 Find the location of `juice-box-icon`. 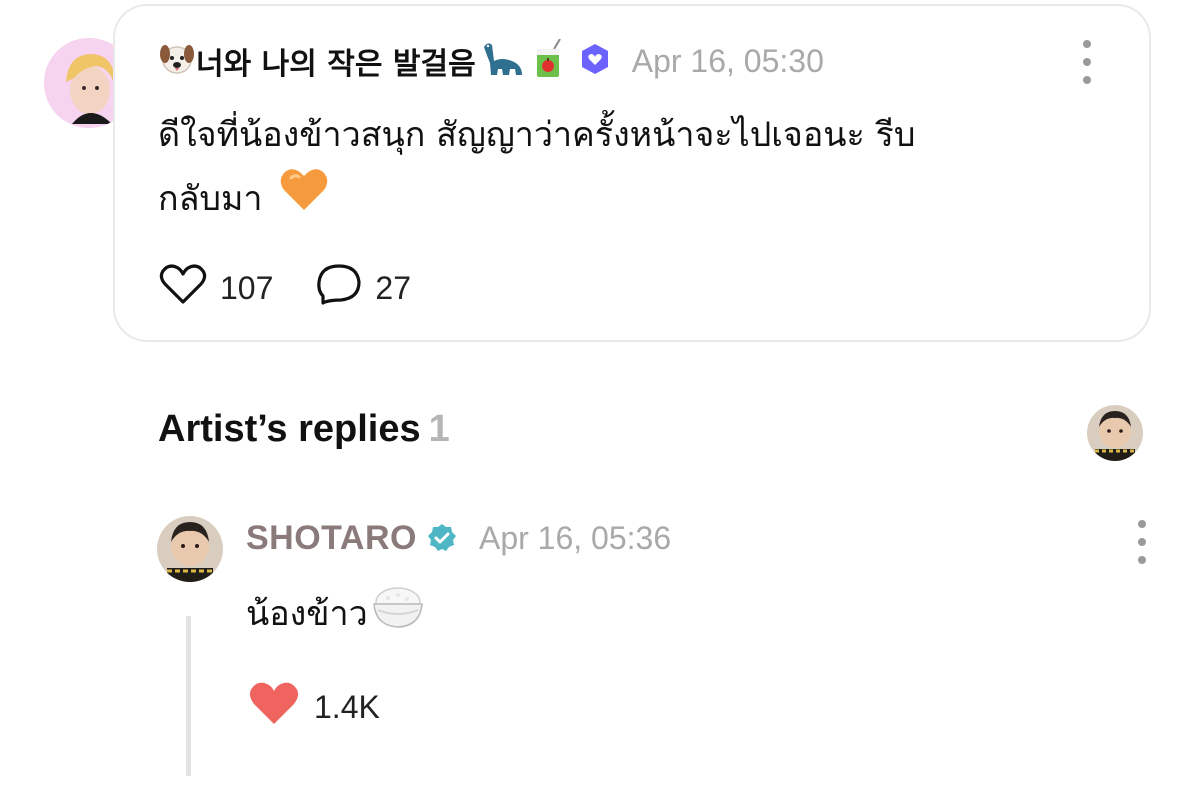

juice-box-icon is located at coordinates (549, 60).